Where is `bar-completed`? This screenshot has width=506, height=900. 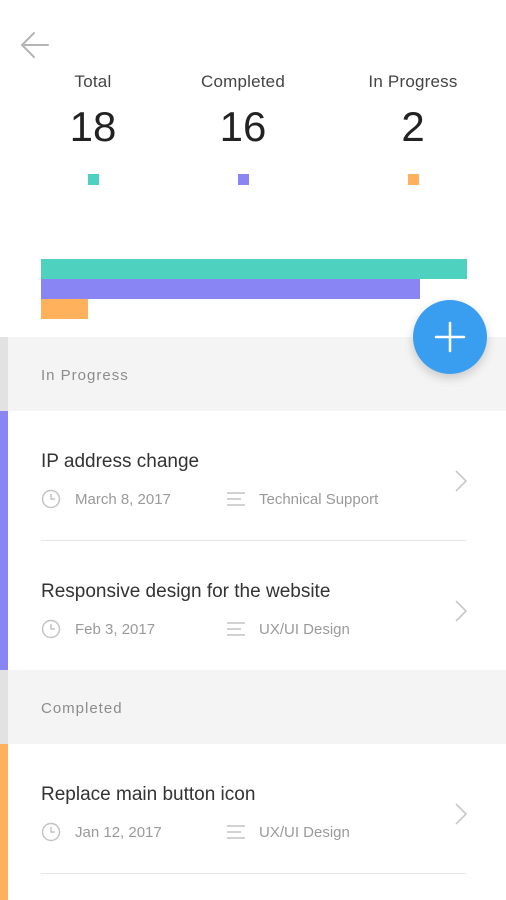
bar-completed is located at coordinates (230, 289).